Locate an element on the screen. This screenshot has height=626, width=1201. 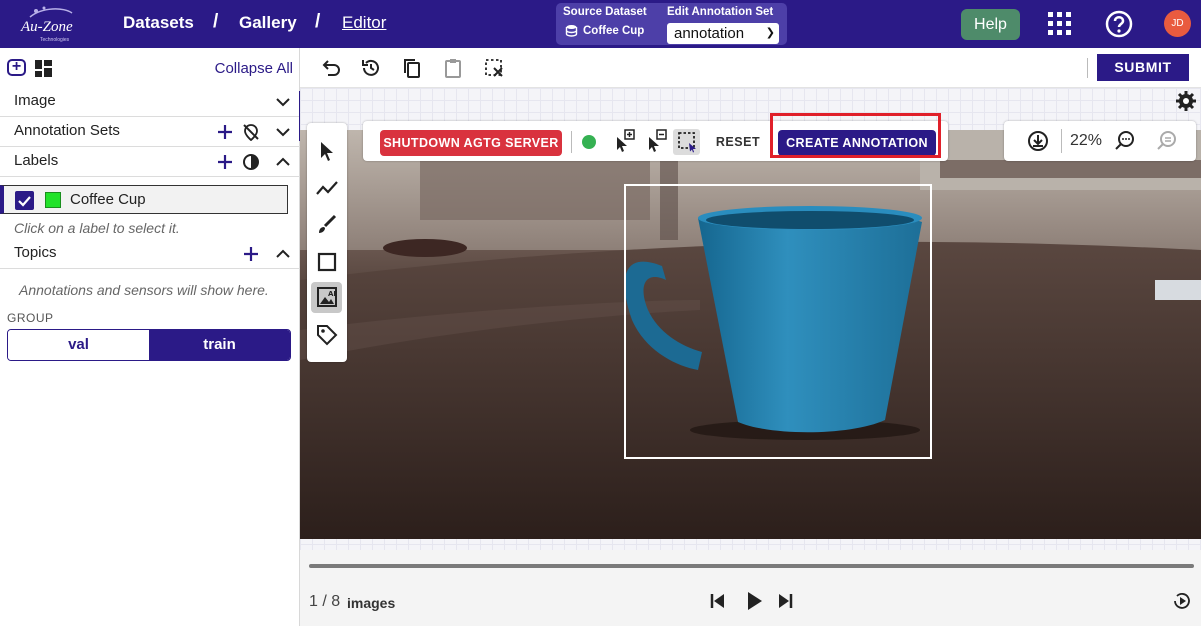
group-label: GROUP is located at coordinates (30, 318).